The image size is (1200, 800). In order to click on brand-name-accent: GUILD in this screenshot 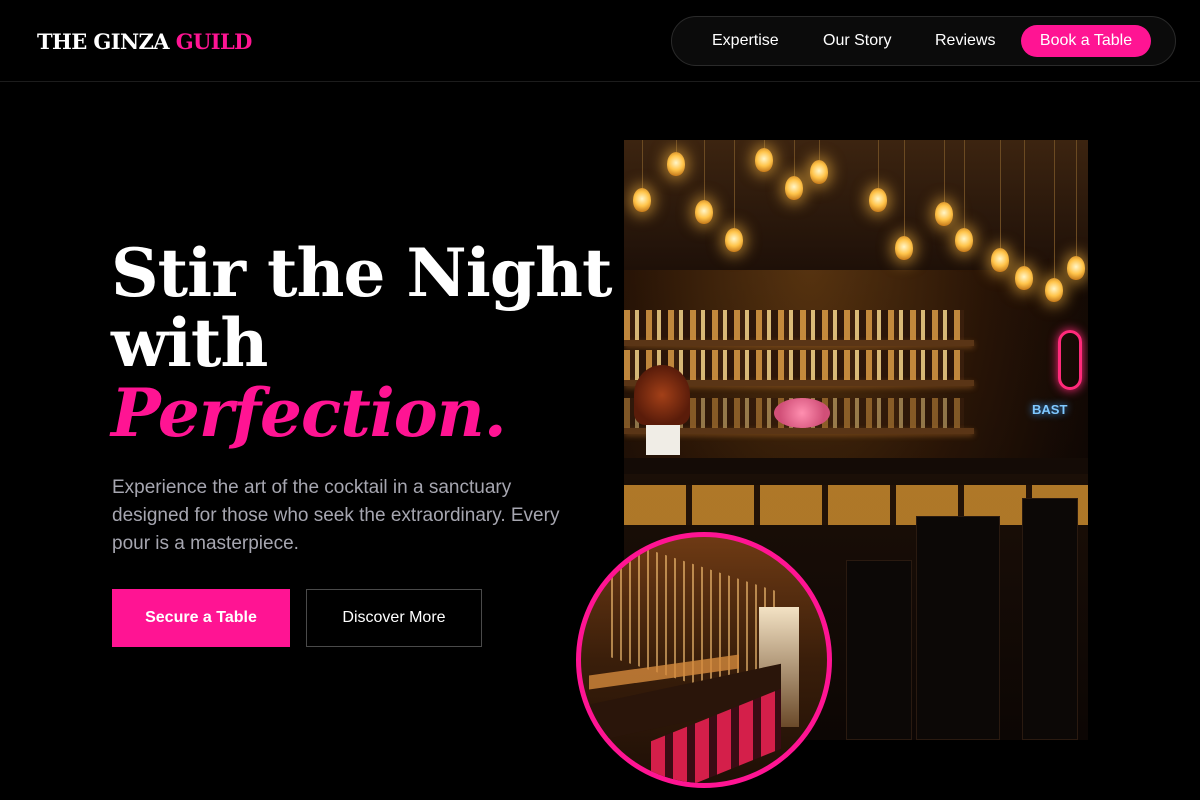, I will do `click(214, 41)`.